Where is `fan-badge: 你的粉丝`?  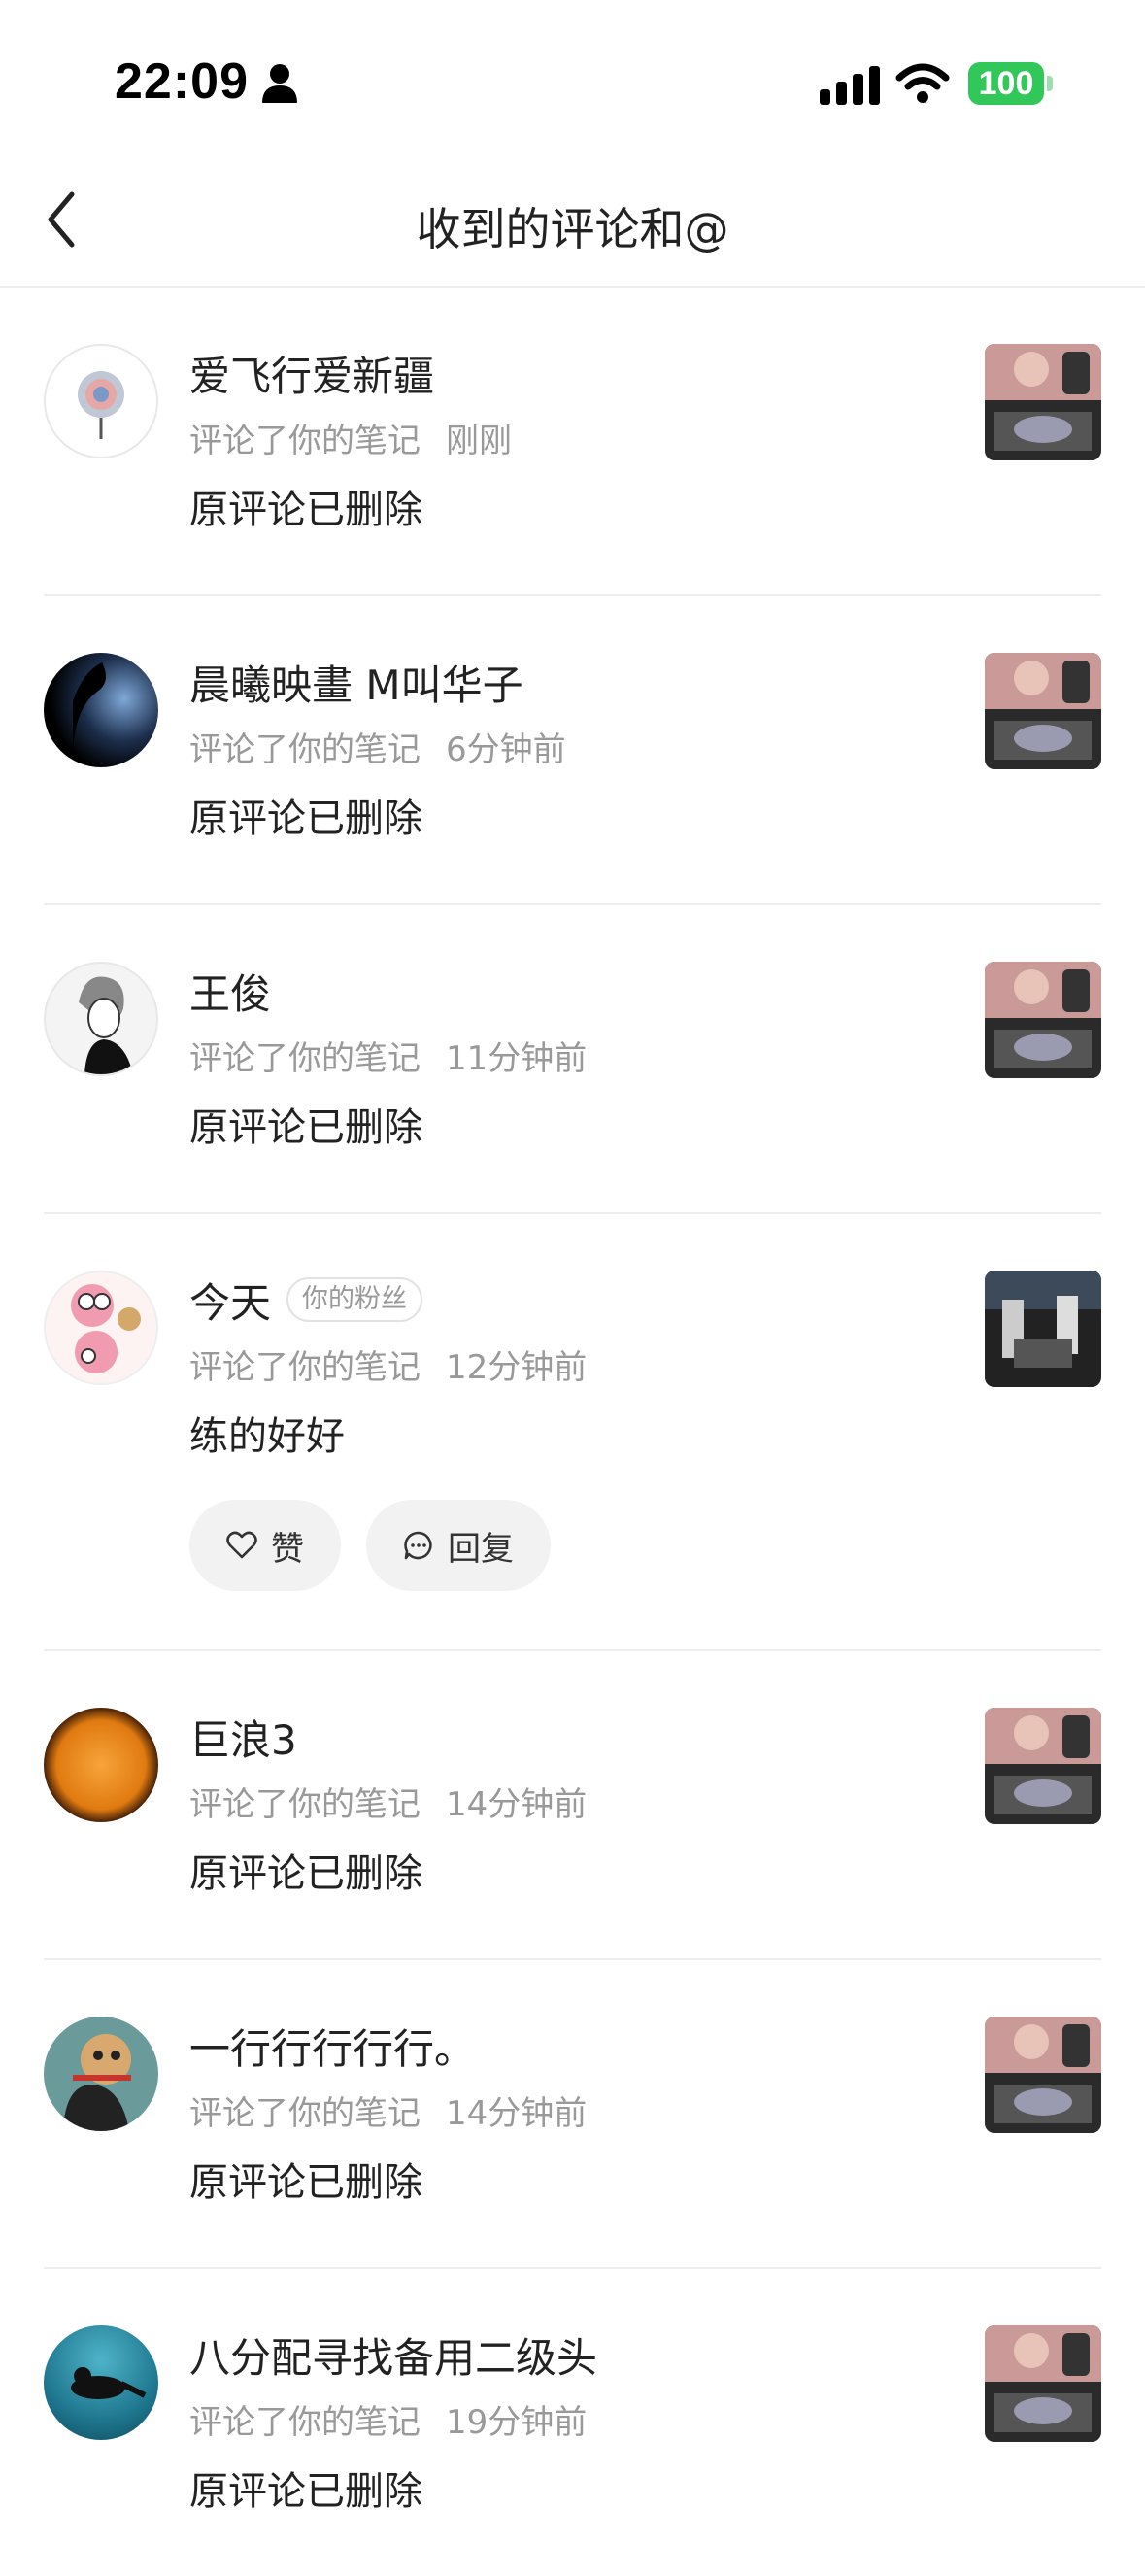
fan-badge: 你的粉丝 is located at coordinates (354, 1299).